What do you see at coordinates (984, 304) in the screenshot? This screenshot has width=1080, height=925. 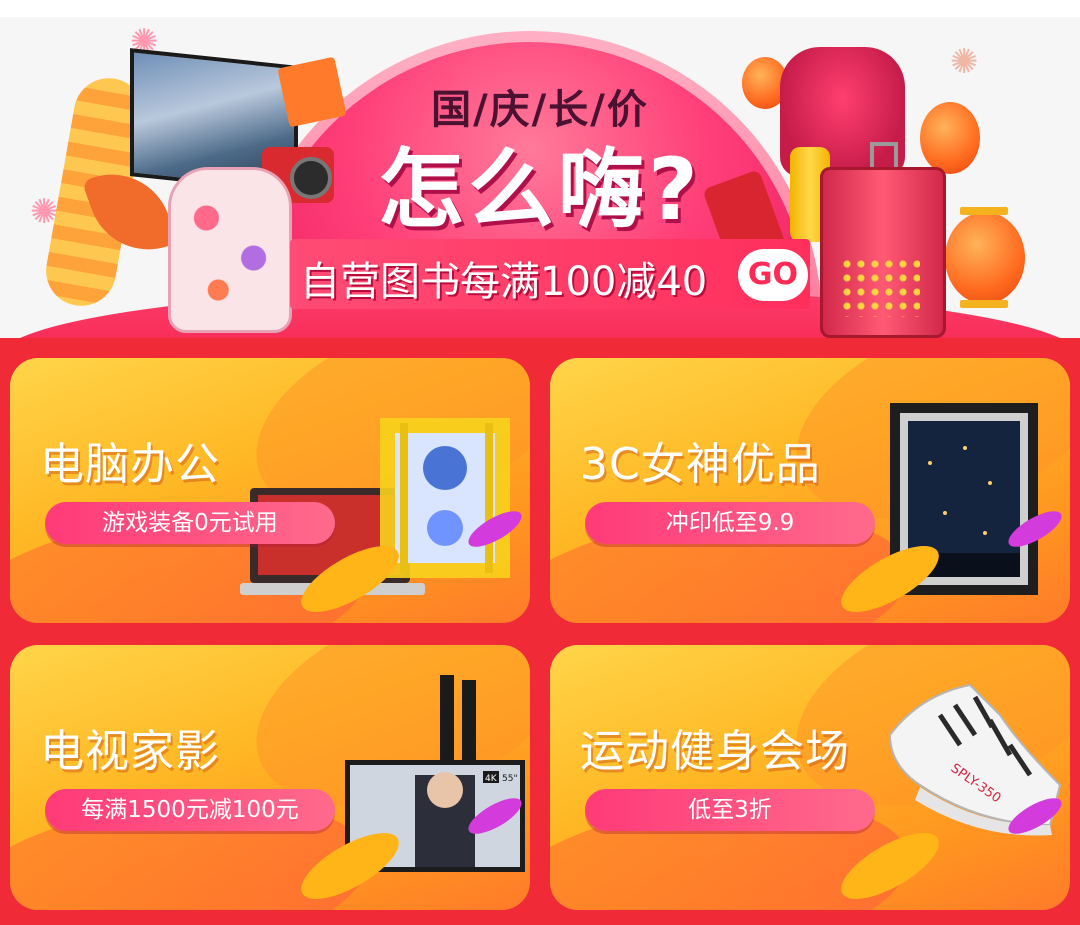 I see `lantern-cap` at bounding box center [984, 304].